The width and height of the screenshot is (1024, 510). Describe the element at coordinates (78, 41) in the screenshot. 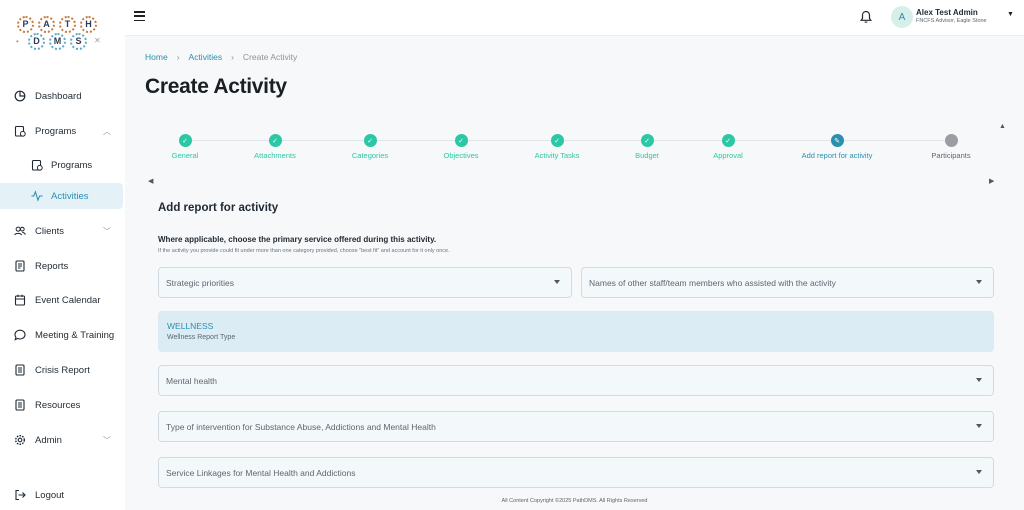

I see `logo-letter: S` at that location.